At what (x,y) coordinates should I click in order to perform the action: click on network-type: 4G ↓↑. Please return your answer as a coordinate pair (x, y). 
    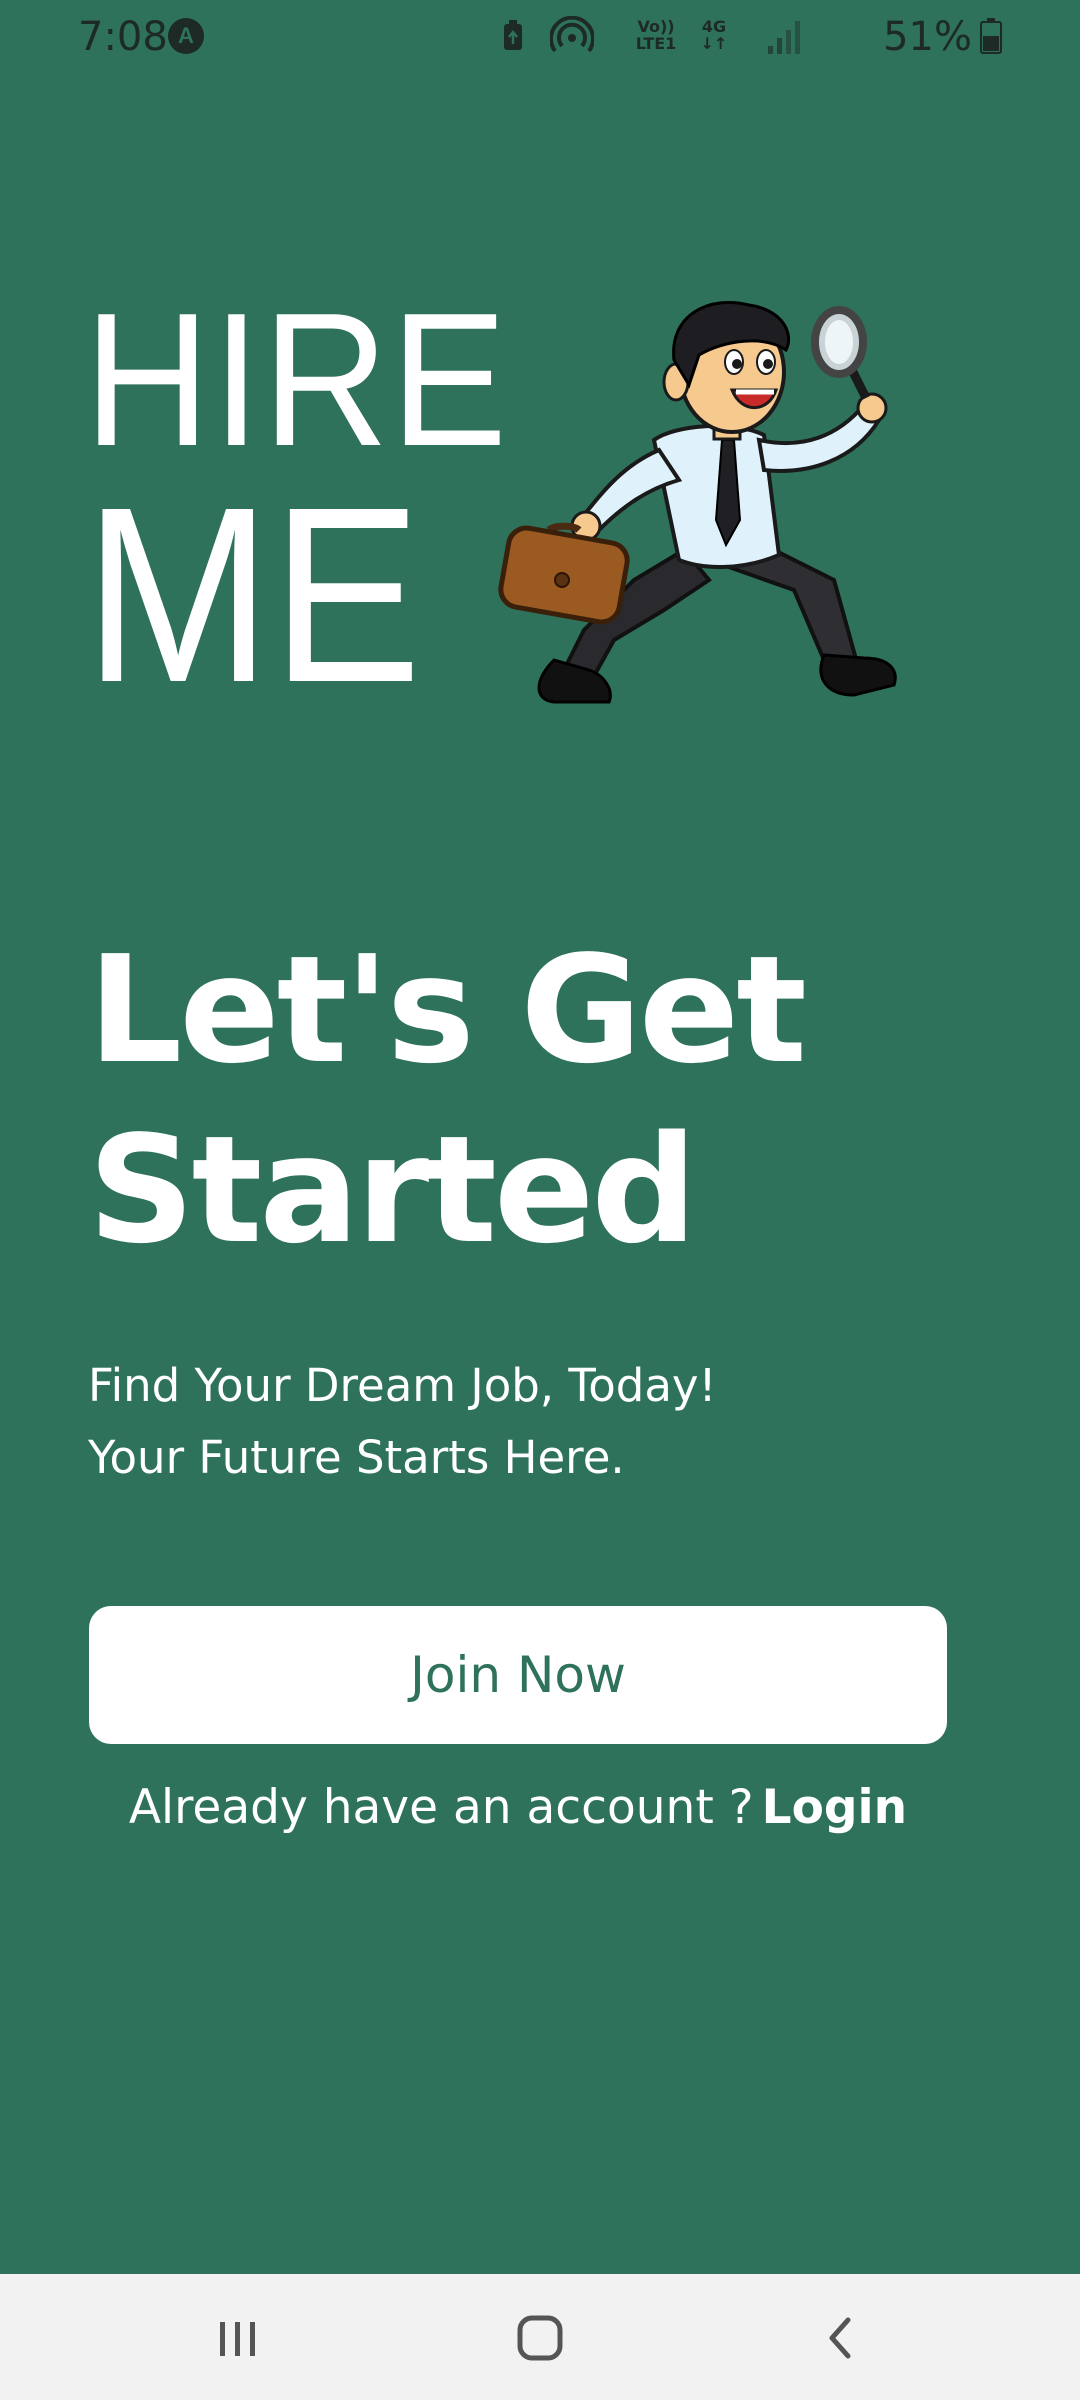
    Looking at the image, I should click on (714, 35).